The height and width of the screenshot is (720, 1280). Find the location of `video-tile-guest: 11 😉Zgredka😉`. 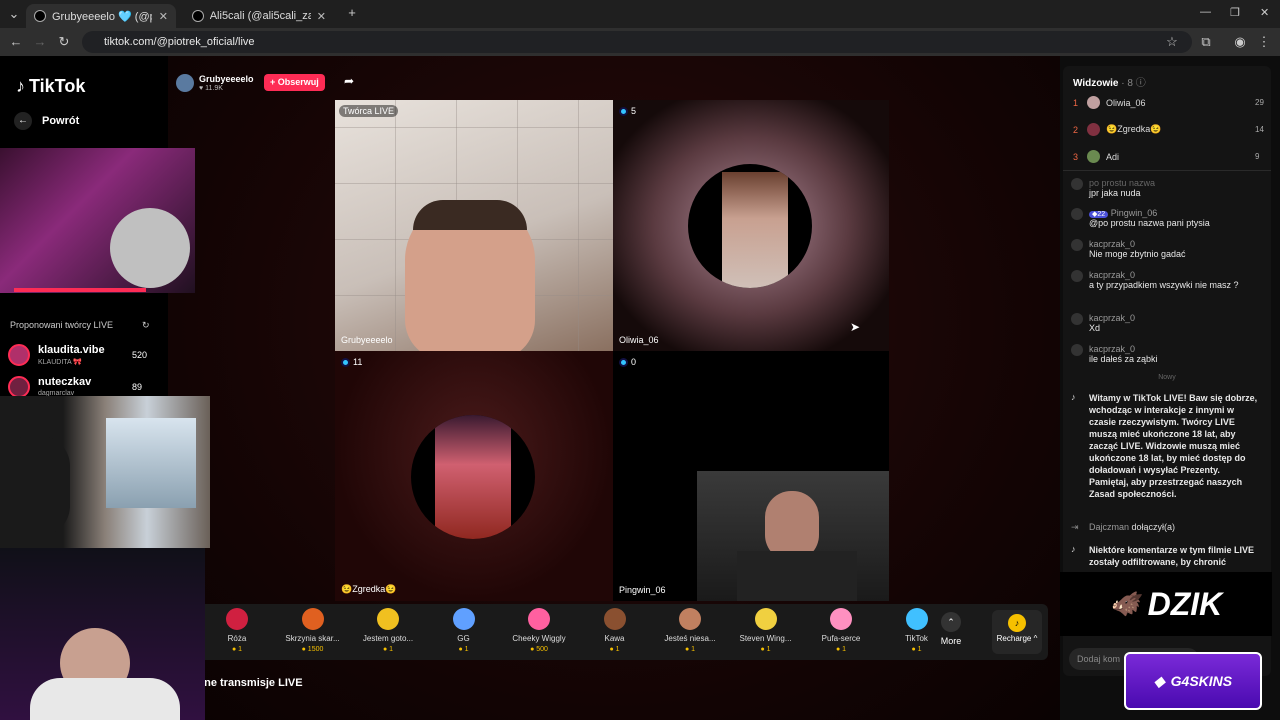

video-tile-guest: 11 😉Zgredka😉 is located at coordinates (474, 476).